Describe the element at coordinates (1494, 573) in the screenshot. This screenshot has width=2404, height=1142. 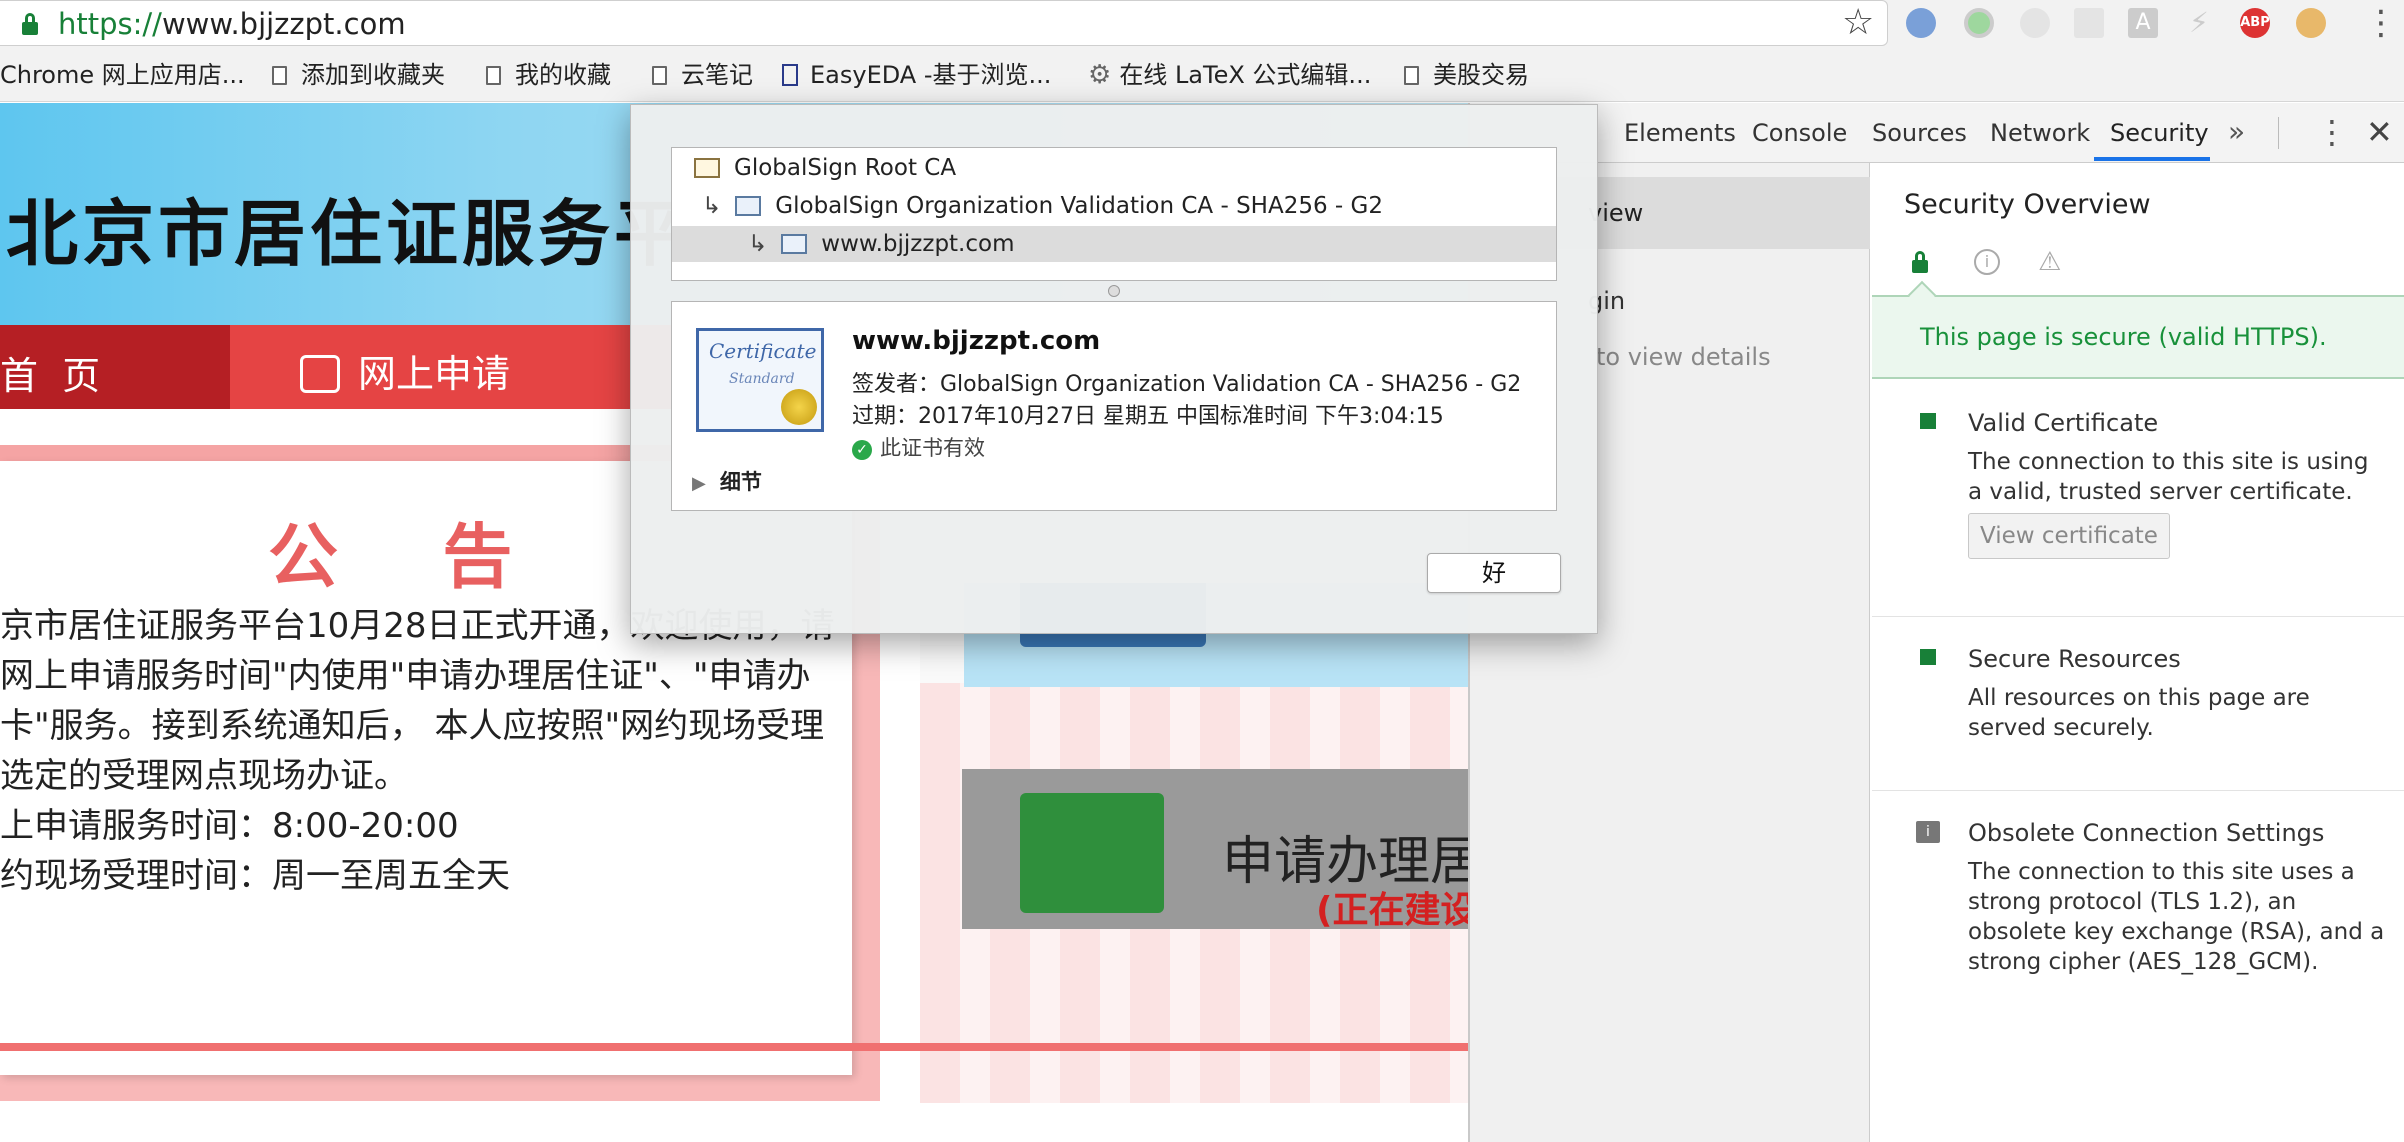
I see `ok-button: 好` at that location.